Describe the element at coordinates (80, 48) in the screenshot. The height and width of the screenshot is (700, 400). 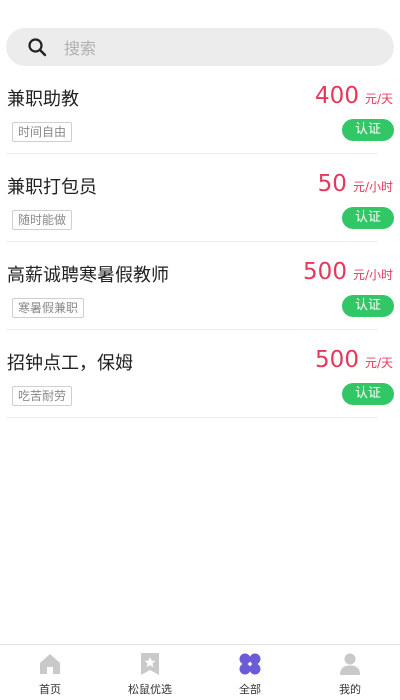
I see `search-placeholder: 搜索` at that location.